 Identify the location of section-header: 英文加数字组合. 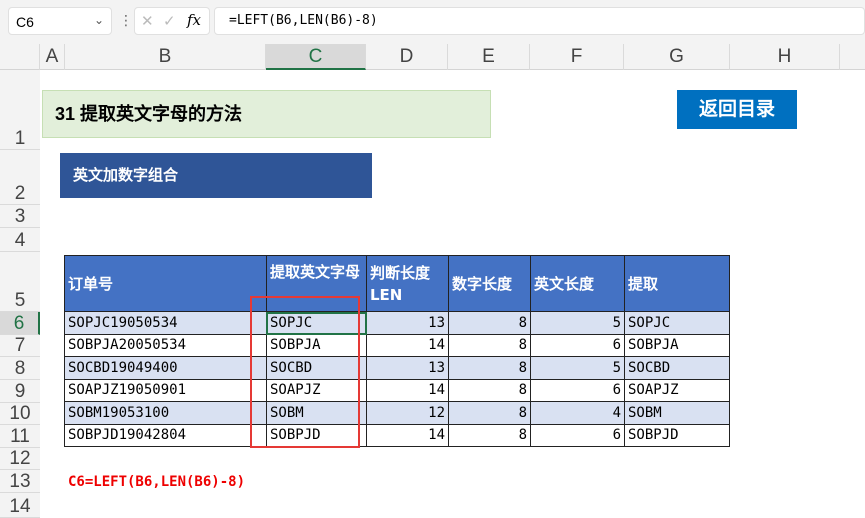
(216, 175).